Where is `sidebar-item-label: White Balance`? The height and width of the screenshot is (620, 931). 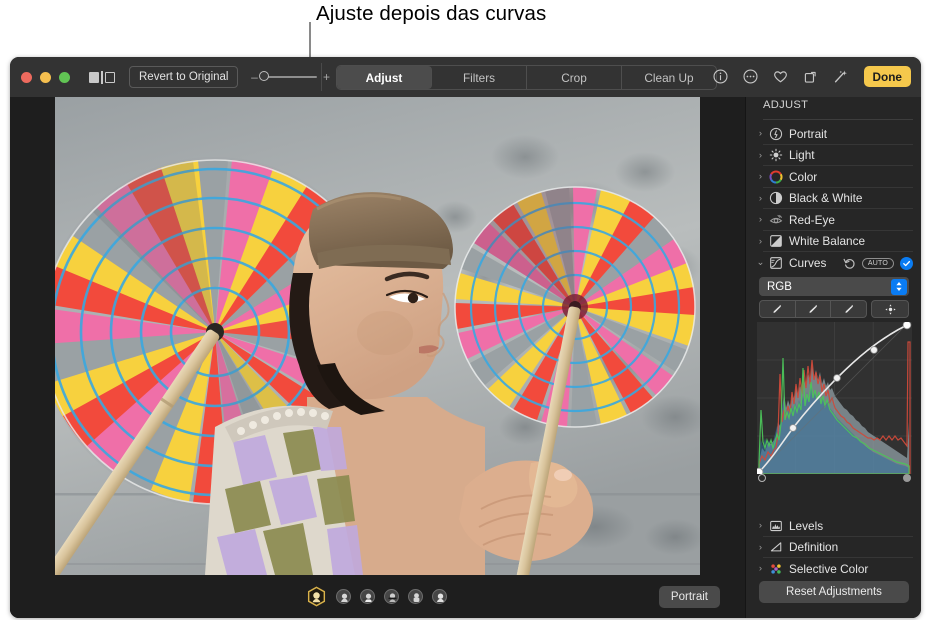 sidebar-item-label: White Balance is located at coordinates (827, 241).